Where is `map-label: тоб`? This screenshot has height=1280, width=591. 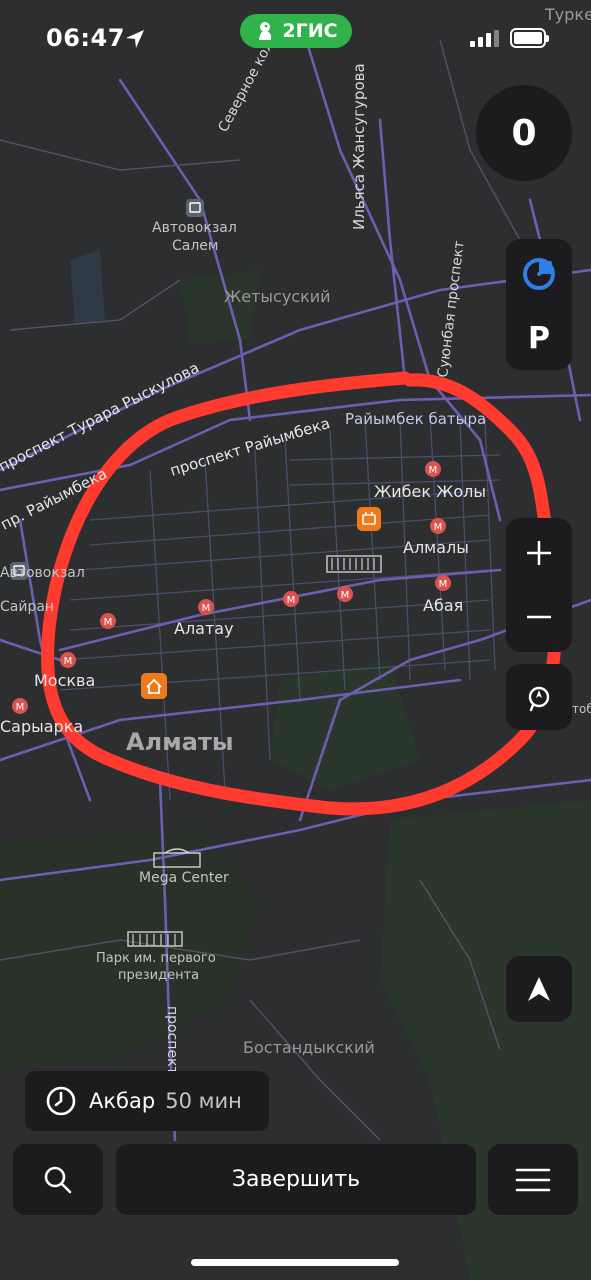
map-label: тоб is located at coordinates (581, 709).